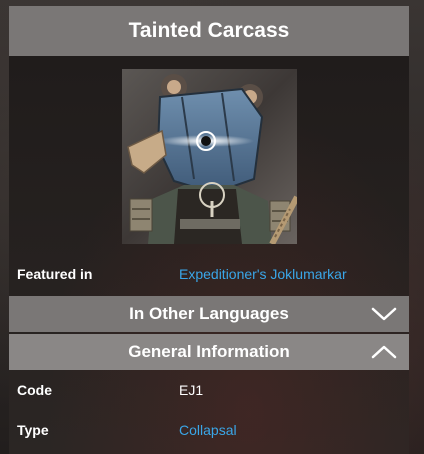  I want to click on featured-in-link: Expeditioner's Joklumarkar, so click(263, 274).